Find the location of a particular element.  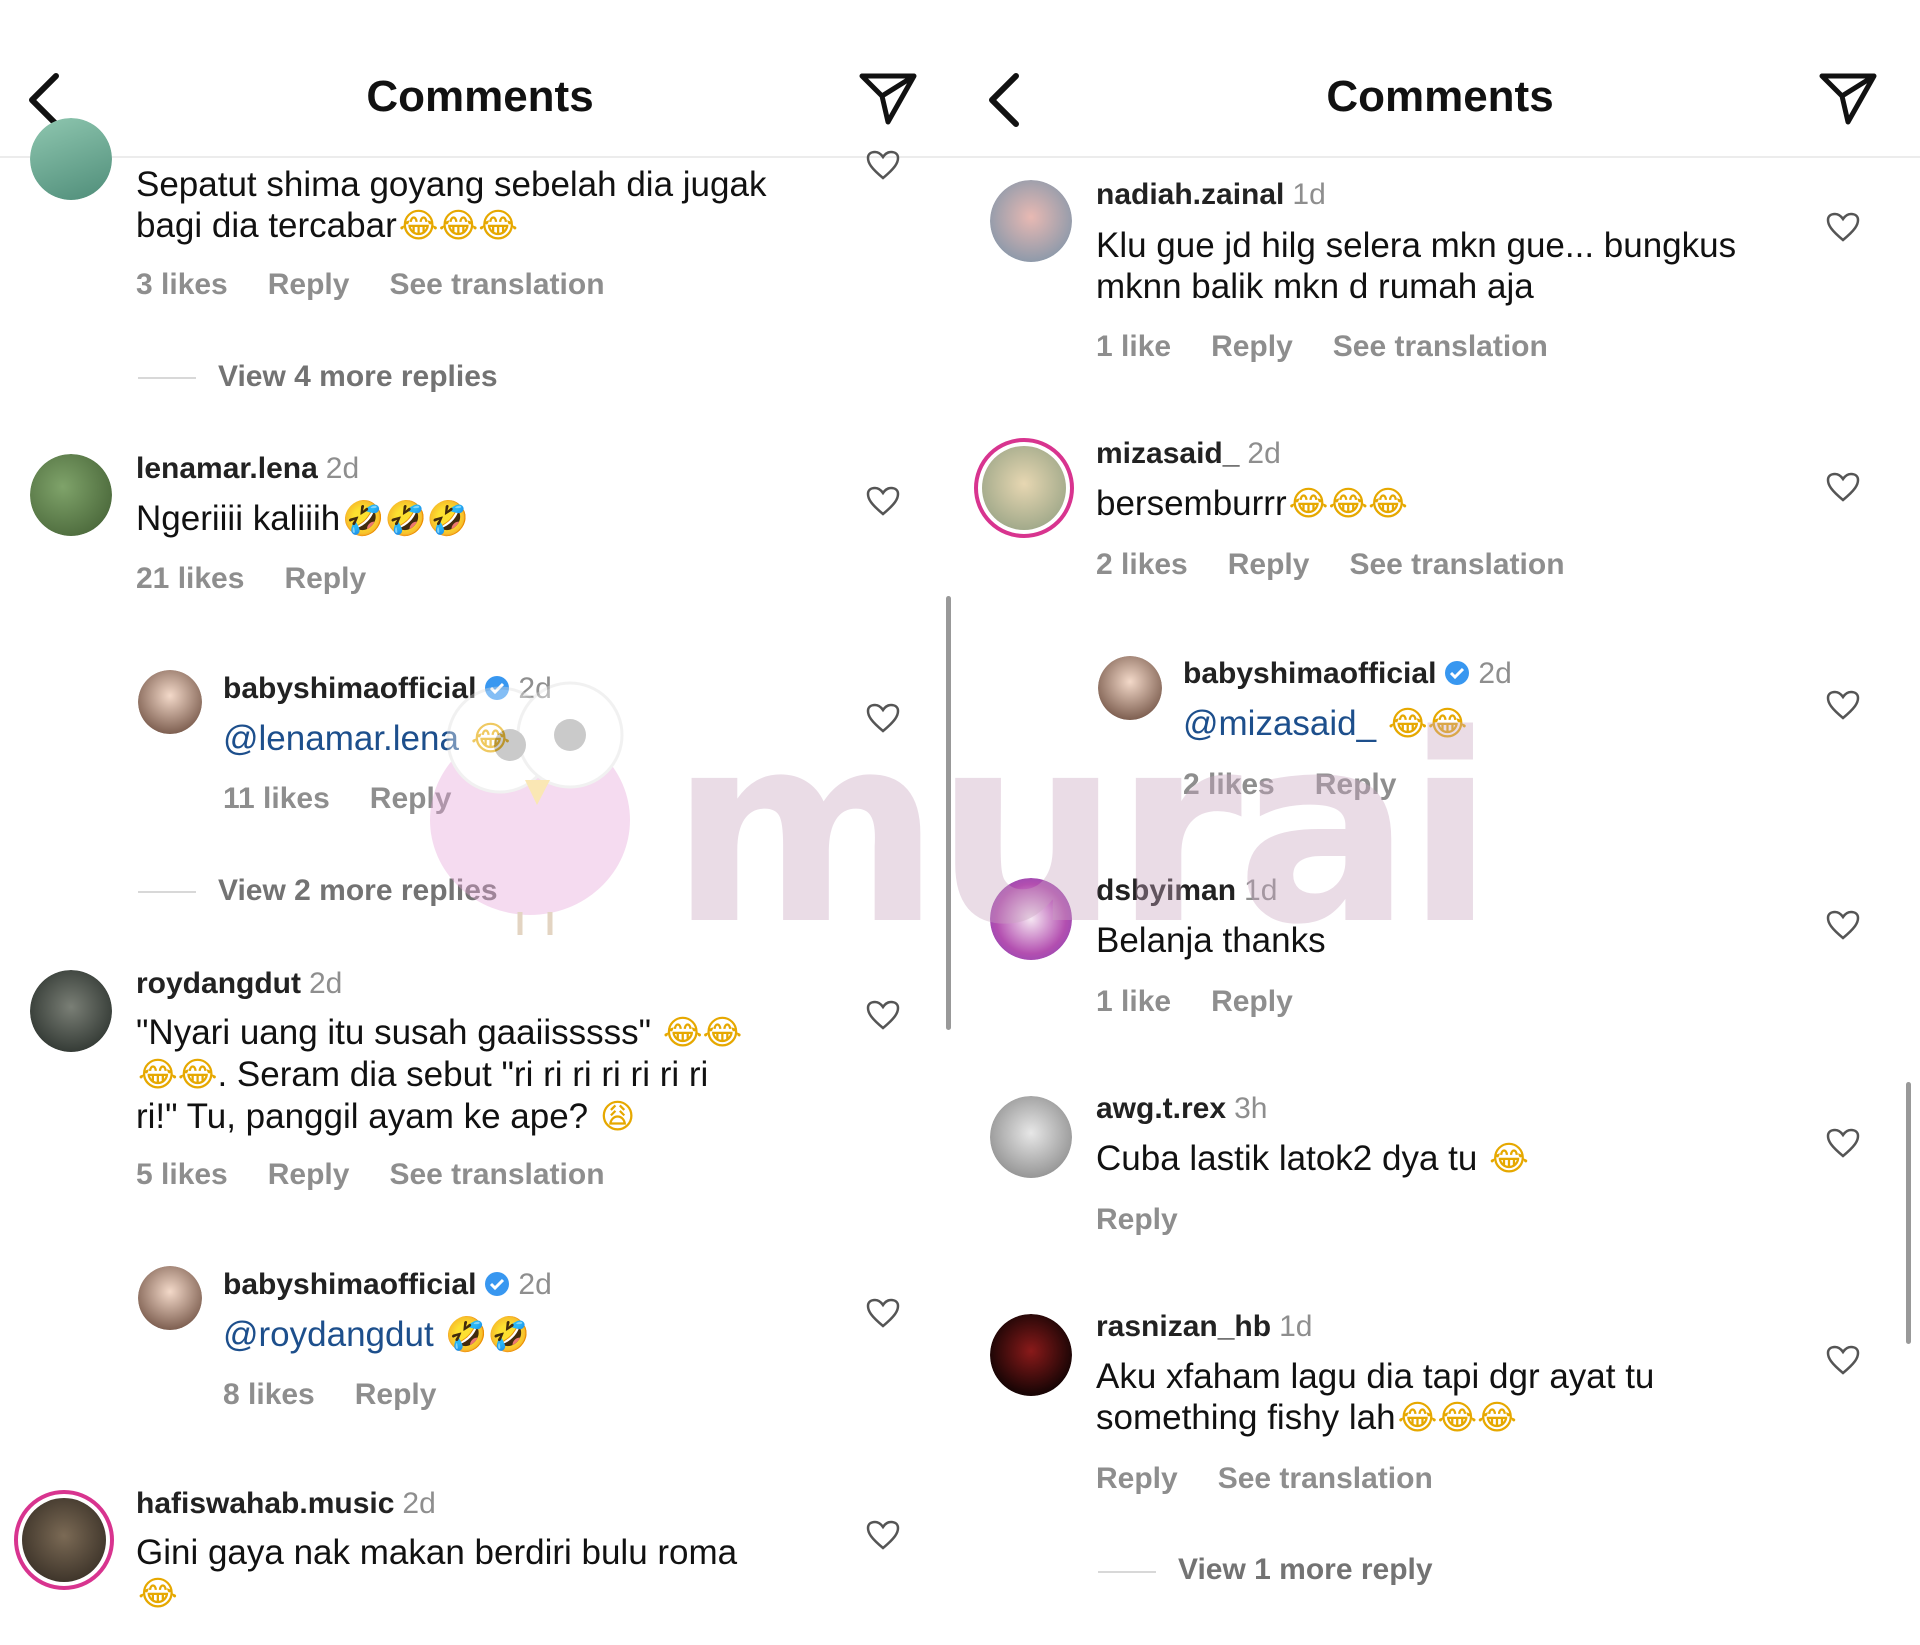

rofl-emoji-icon: 🤣🤣 is located at coordinates (488, 1335).